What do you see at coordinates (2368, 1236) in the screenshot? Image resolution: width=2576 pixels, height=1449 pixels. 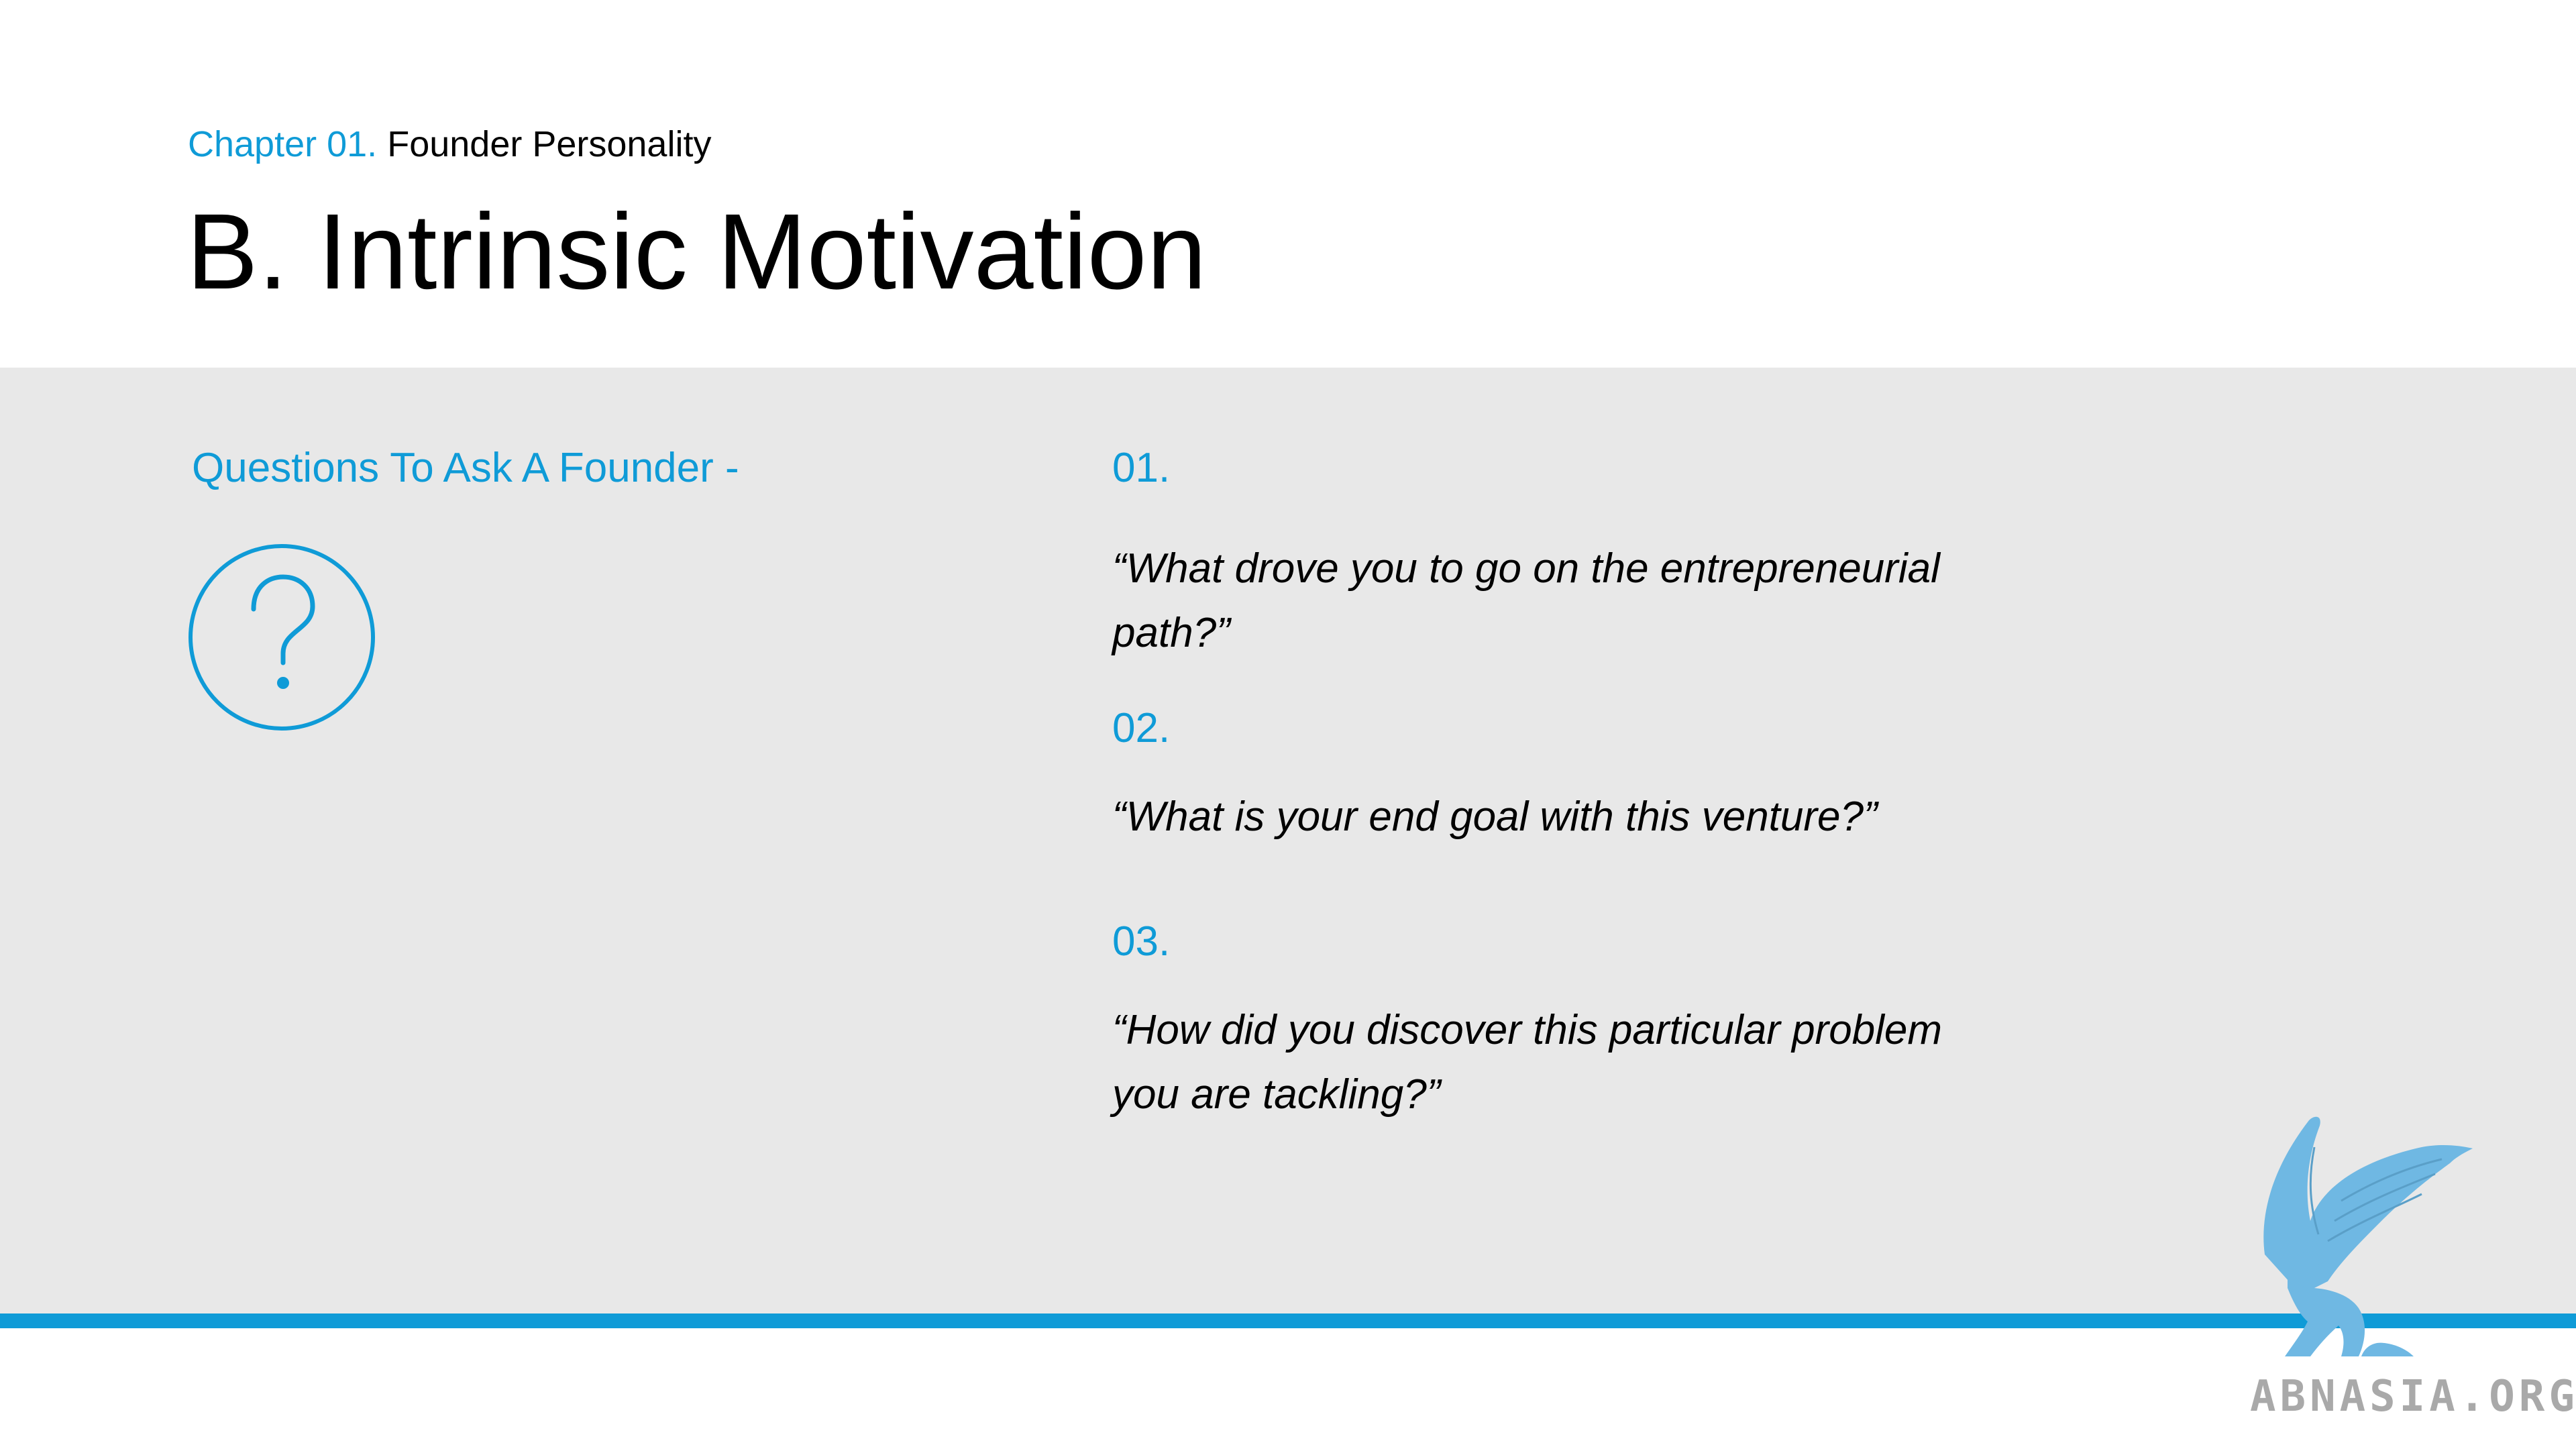 I see `griffin-logo-icon` at bounding box center [2368, 1236].